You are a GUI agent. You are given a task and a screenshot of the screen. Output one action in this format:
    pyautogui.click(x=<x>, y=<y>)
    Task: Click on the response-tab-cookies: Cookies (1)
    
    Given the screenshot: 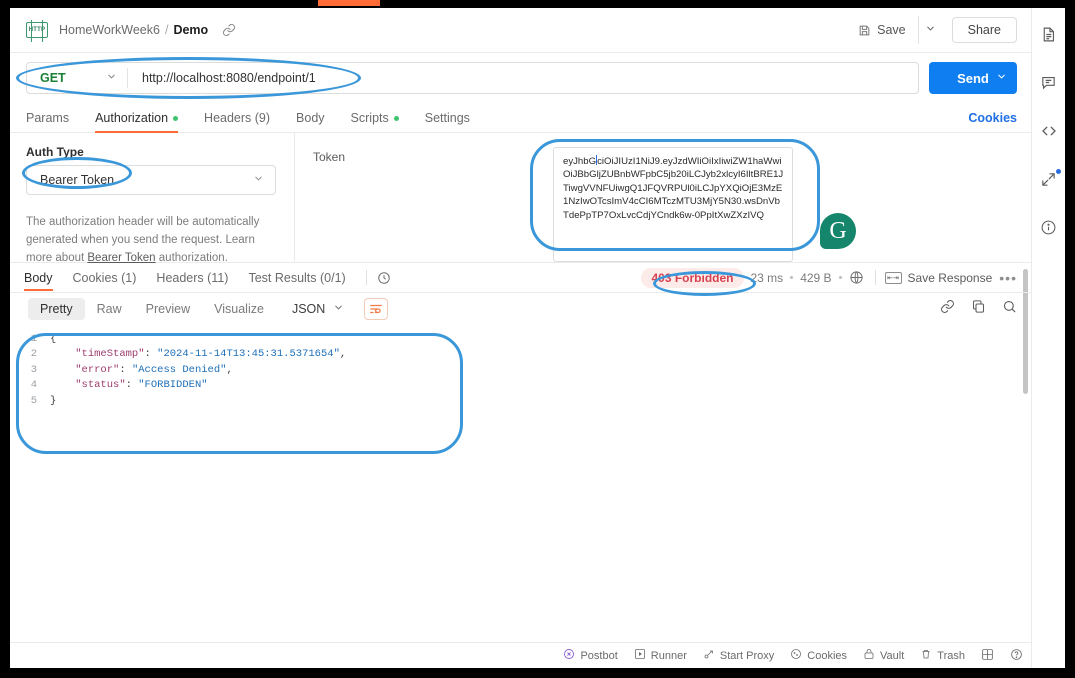 What is the action you would take?
    pyautogui.click(x=105, y=278)
    